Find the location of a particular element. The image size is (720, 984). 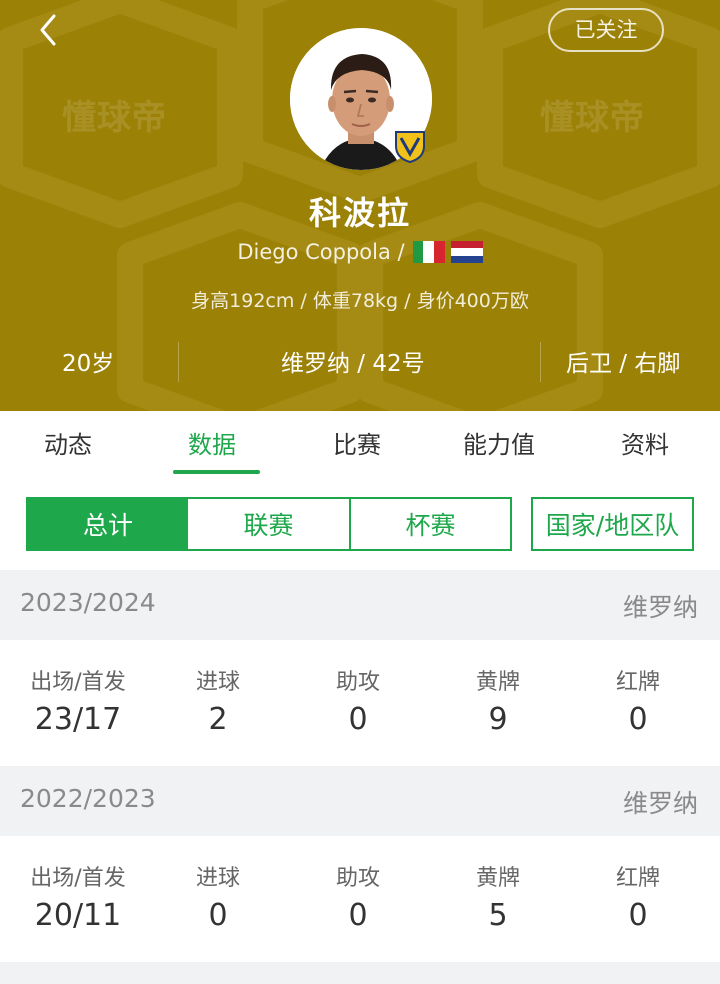

season-year: 2023/2024 is located at coordinates (88, 602).